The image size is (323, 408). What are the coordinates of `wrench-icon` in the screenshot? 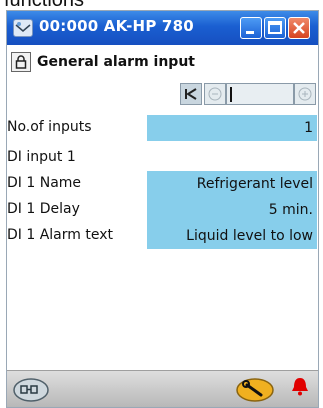 It's located at (255, 390).